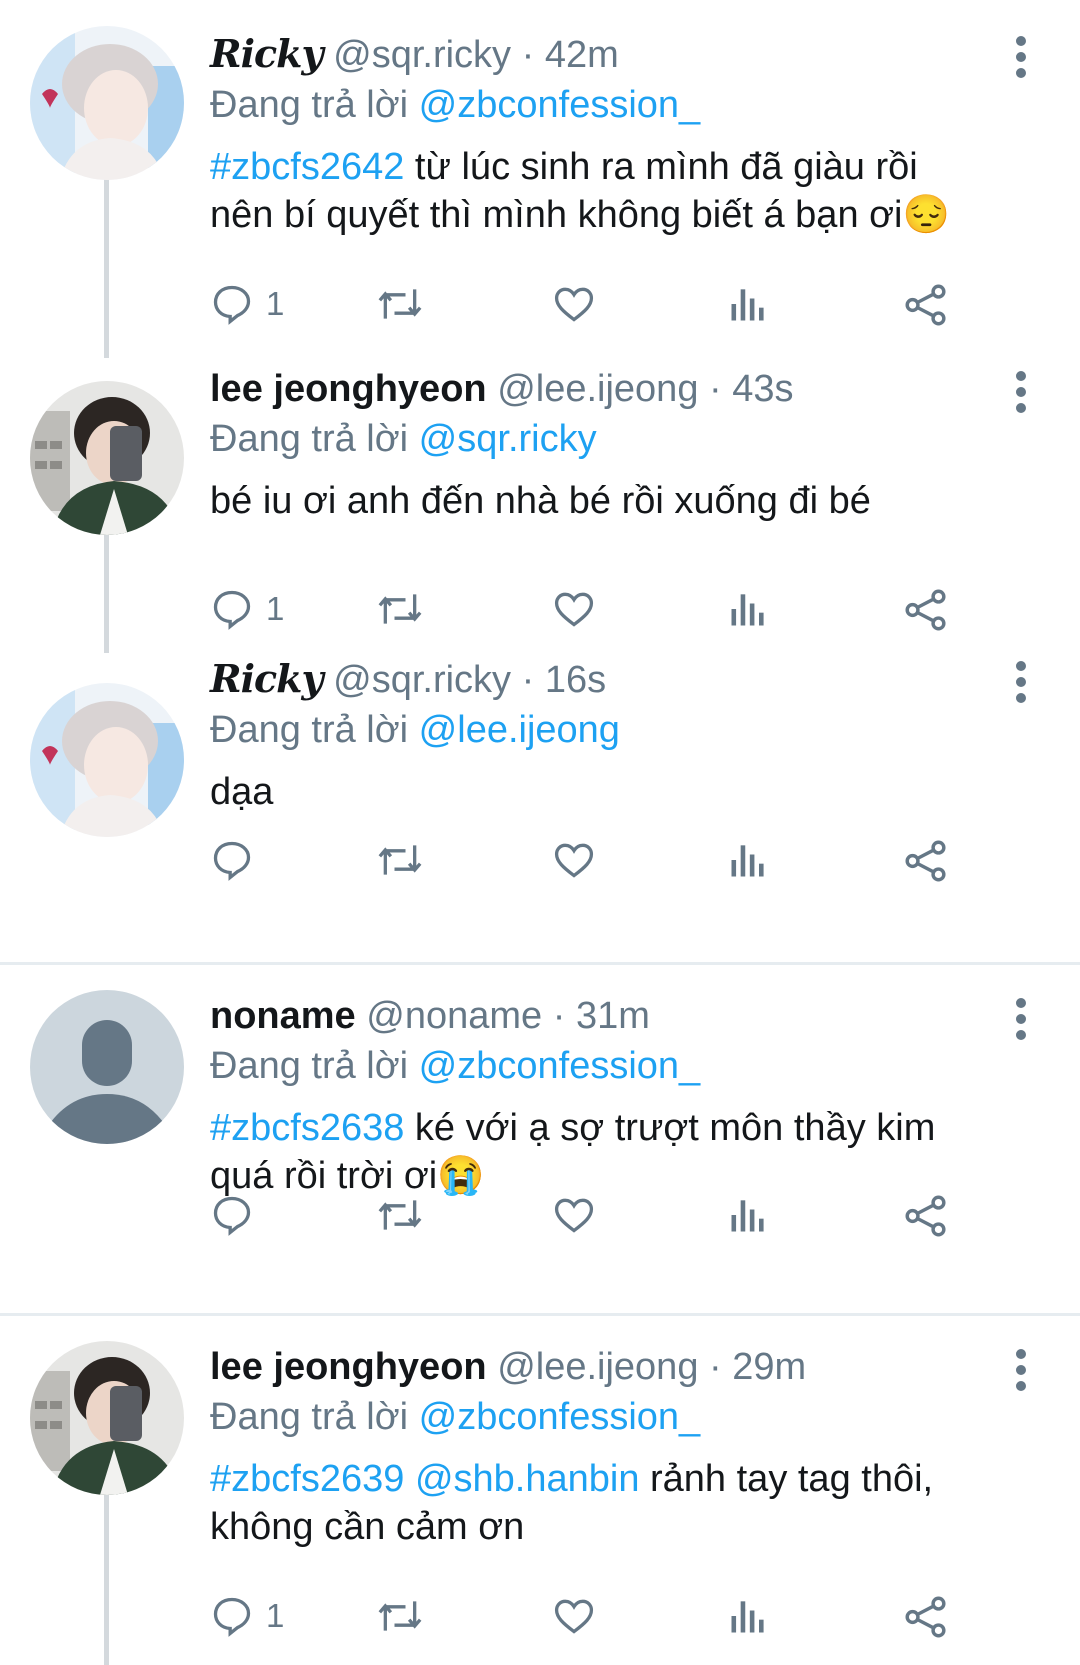 Image resolution: width=1080 pixels, height=1665 pixels. What do you see at coordinates (564, 680) in the screenshot?
I see `timestamp: · 16s` at bounding box center [564, 680].